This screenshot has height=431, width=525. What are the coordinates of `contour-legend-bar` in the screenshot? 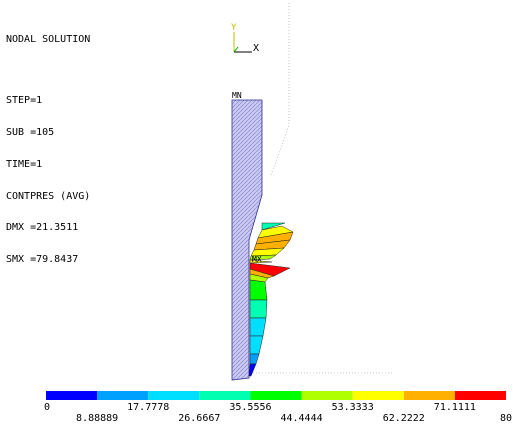 It's located at (276, 395).